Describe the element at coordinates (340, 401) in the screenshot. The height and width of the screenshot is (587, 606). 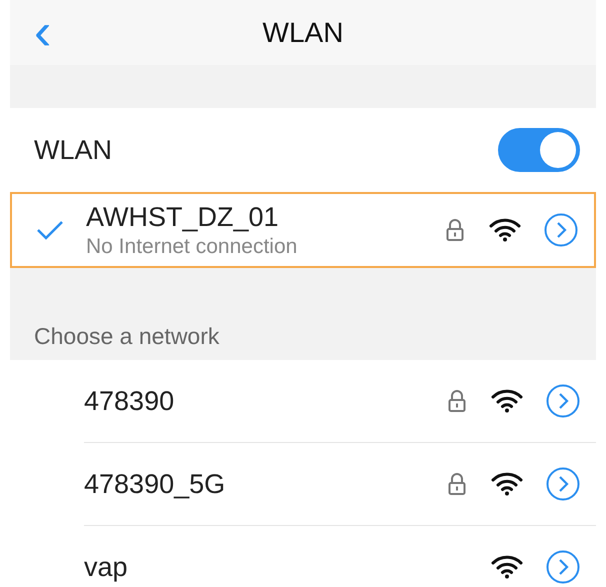
I see `network-row: 478390` at that location.